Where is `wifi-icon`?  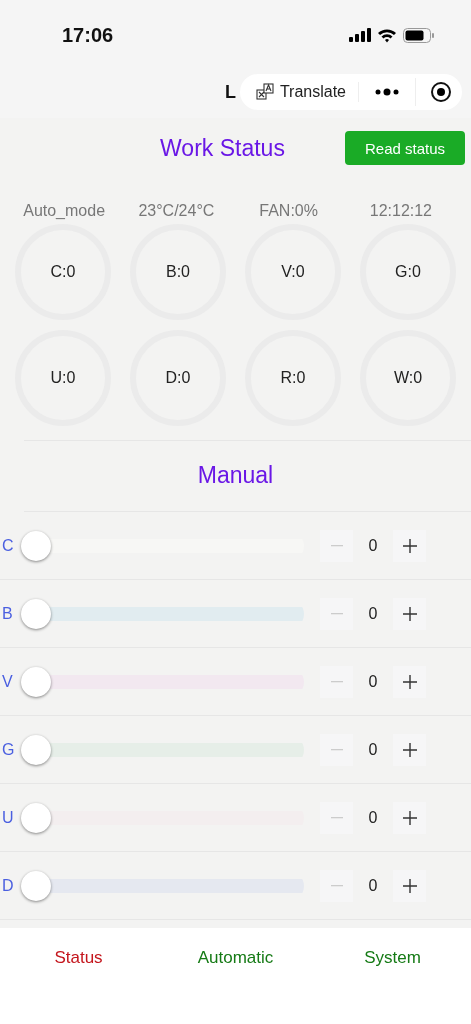 wifi-icon is located at coordinates (387, 35).